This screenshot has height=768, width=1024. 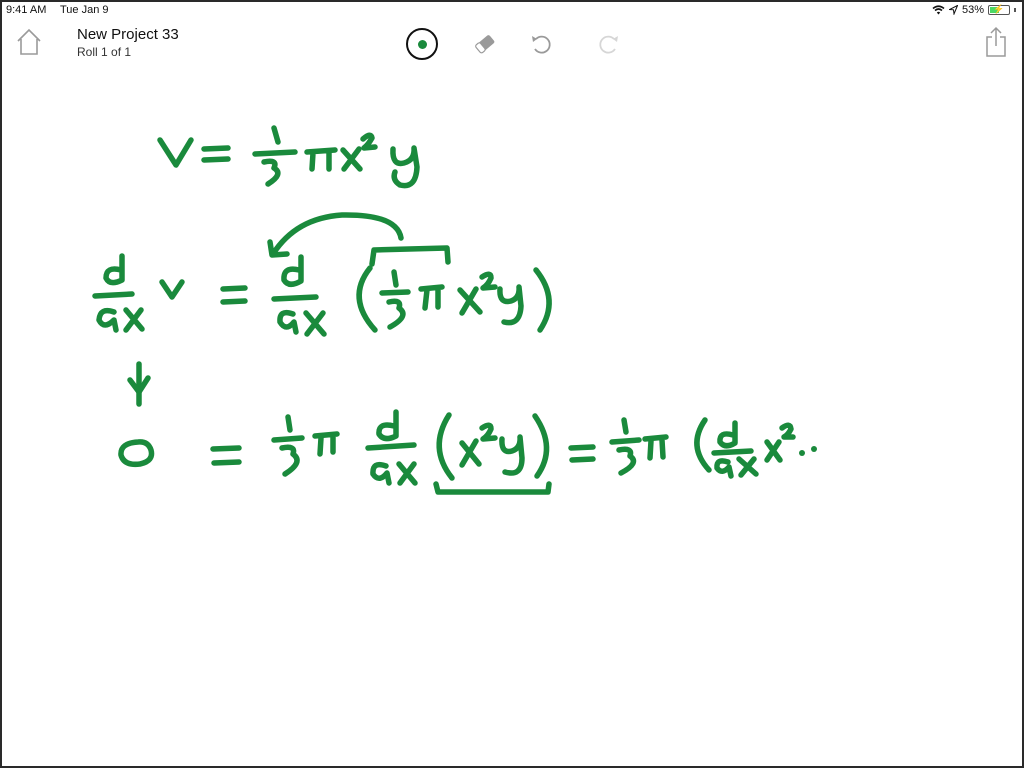 I want to click on stroke-equals, so click(x=216, y=154).